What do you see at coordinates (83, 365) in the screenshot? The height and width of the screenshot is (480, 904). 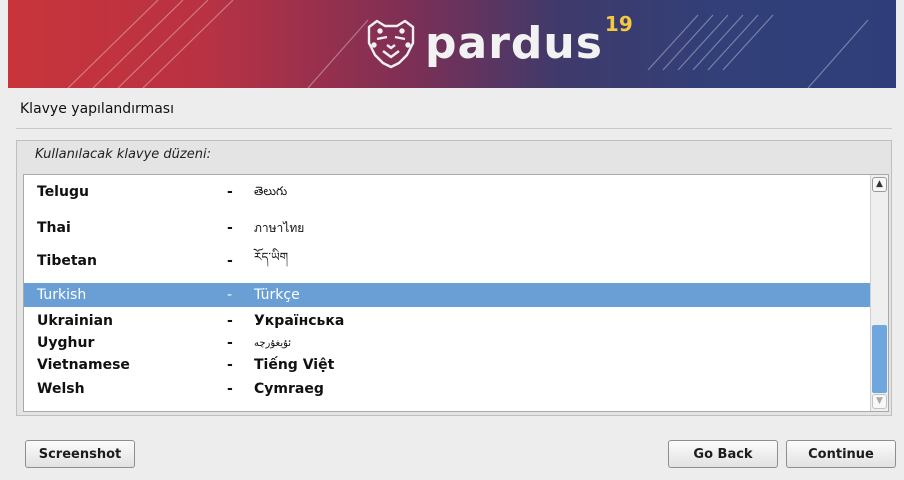 I see `language-name: Vietnamese` at bounding box center [83, 365].